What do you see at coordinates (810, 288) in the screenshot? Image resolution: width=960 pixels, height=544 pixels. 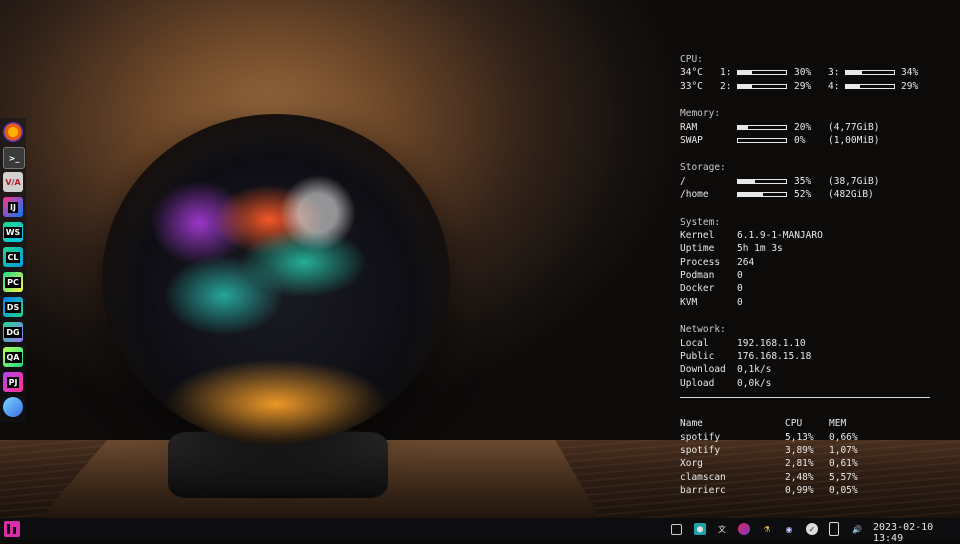 I see `system-row: Docker 0` at bounding box center [810, 288].